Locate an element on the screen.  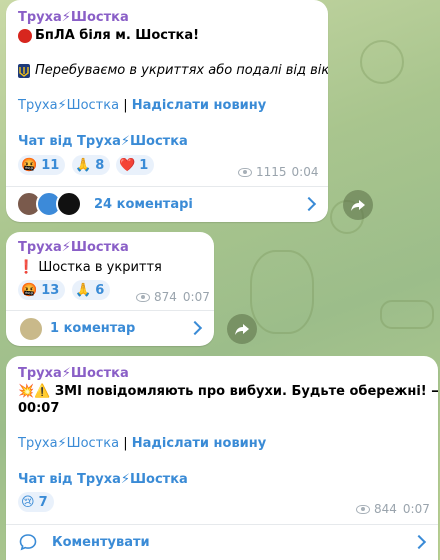
crying-face-icon: 😢 is located at coordinates (28, 502).